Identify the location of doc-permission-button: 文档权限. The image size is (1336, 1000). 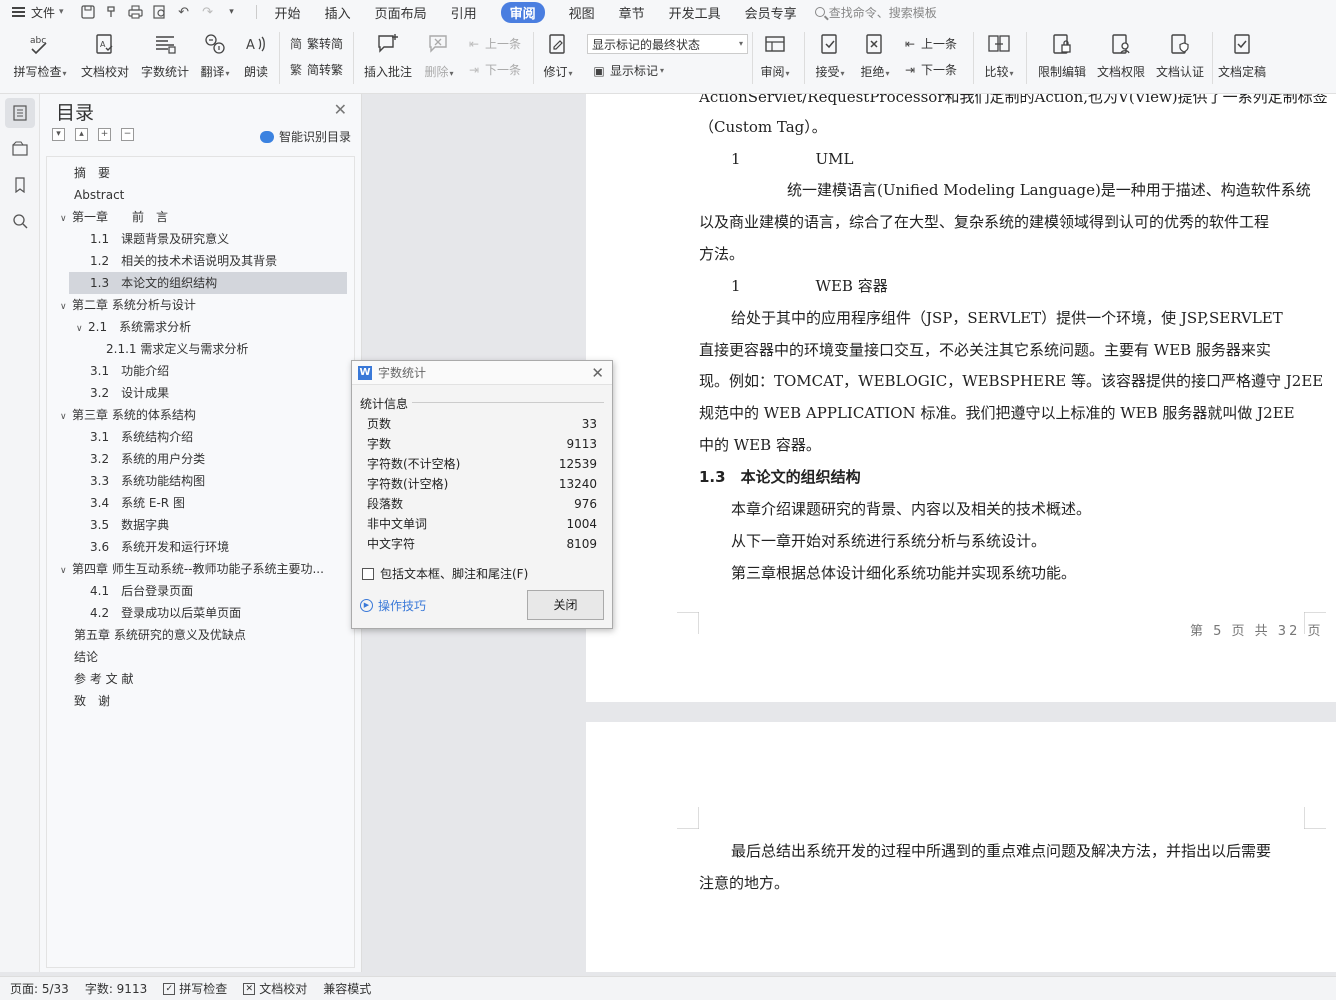
(1121, 52).